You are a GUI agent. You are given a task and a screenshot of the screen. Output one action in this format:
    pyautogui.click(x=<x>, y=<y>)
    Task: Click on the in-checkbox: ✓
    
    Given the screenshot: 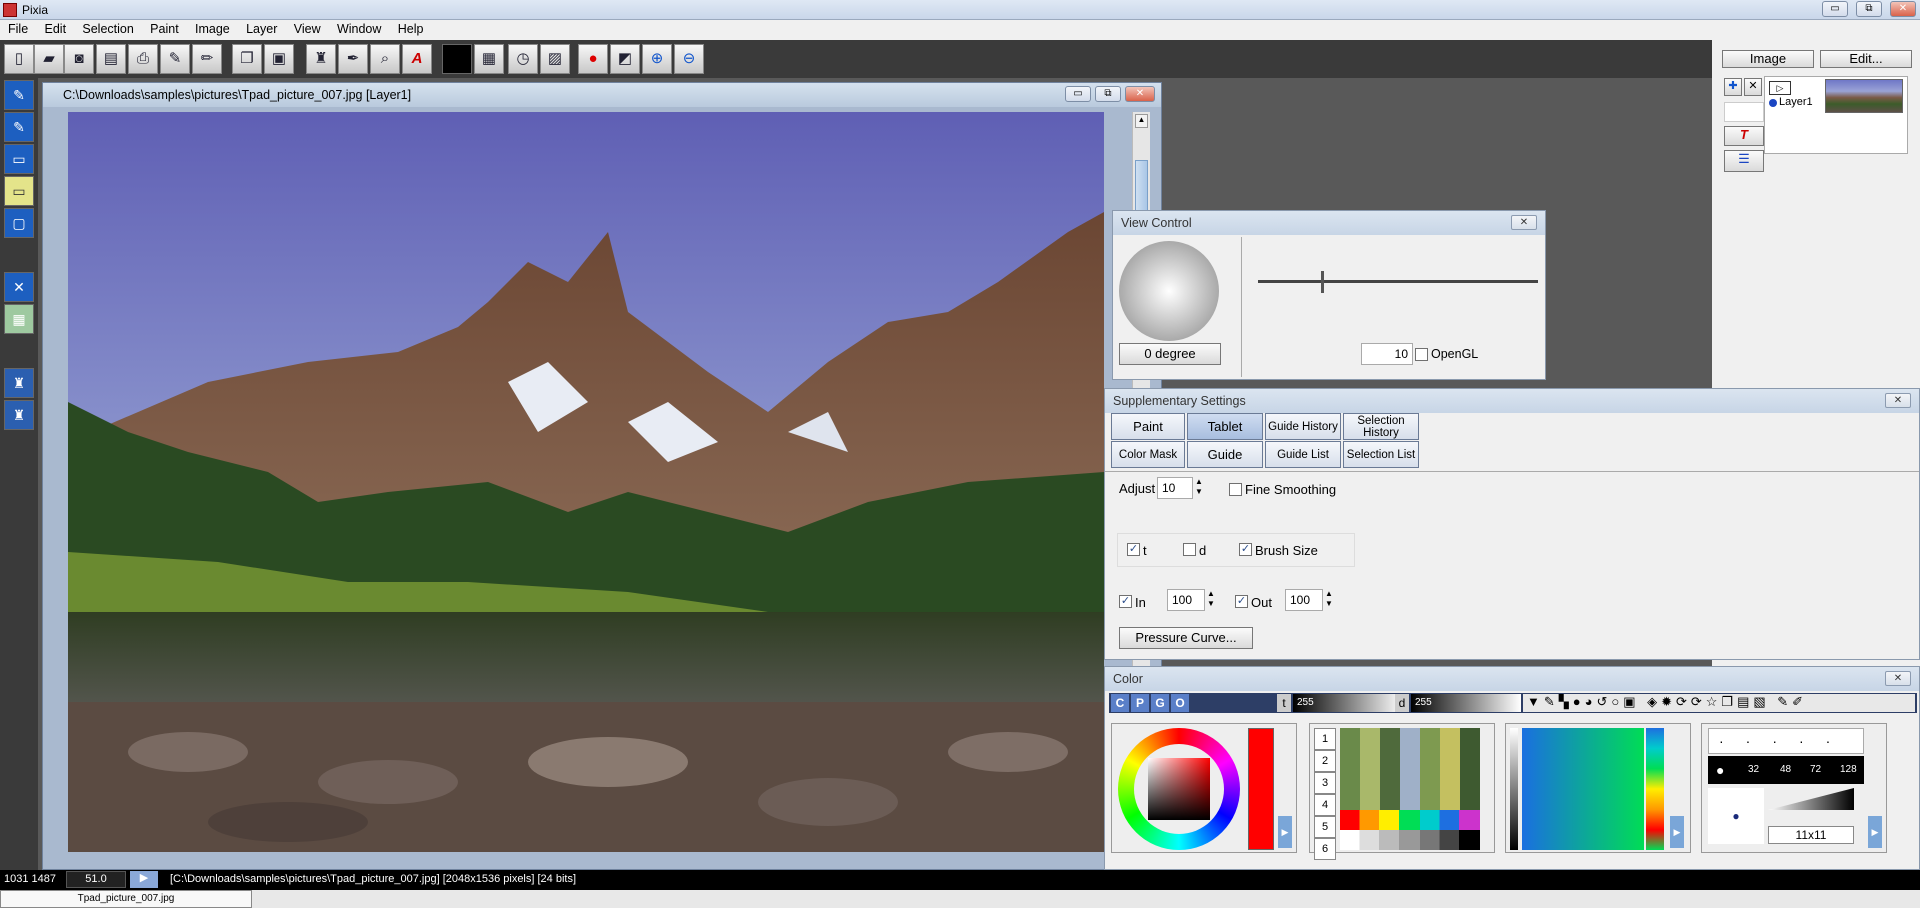 What is the action you would take?
    pyautogui.click(x=1125, y=601)
    